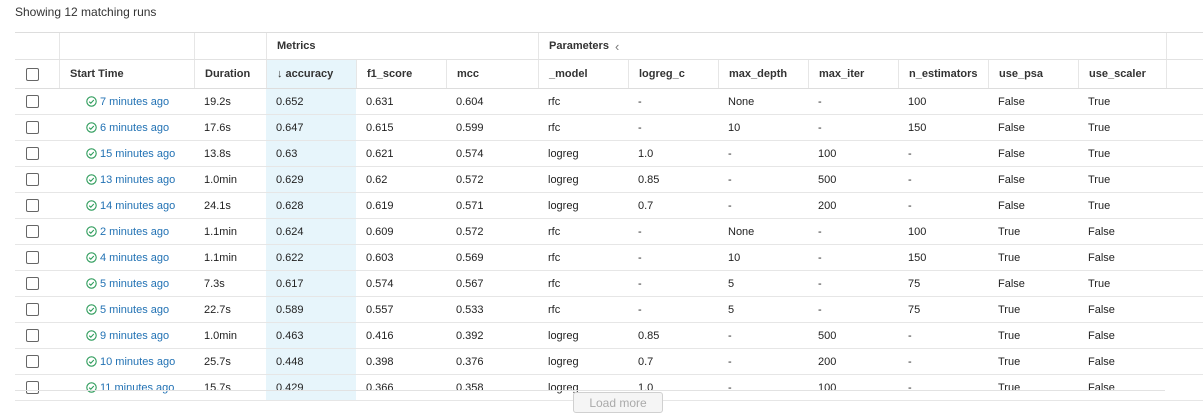 The height and width of the screenshot is (416, 1203). What do you see at coordinates (1009, 335) in the screenshot?
I see `cell-use-psa: True` at bounding box center [1009, 335].